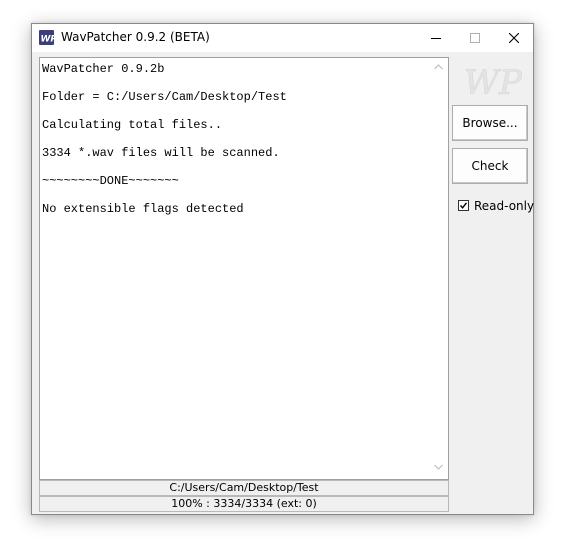 The image size is (567, 556). I want to click on console-line: Calculating total files.., so click(132, 125).